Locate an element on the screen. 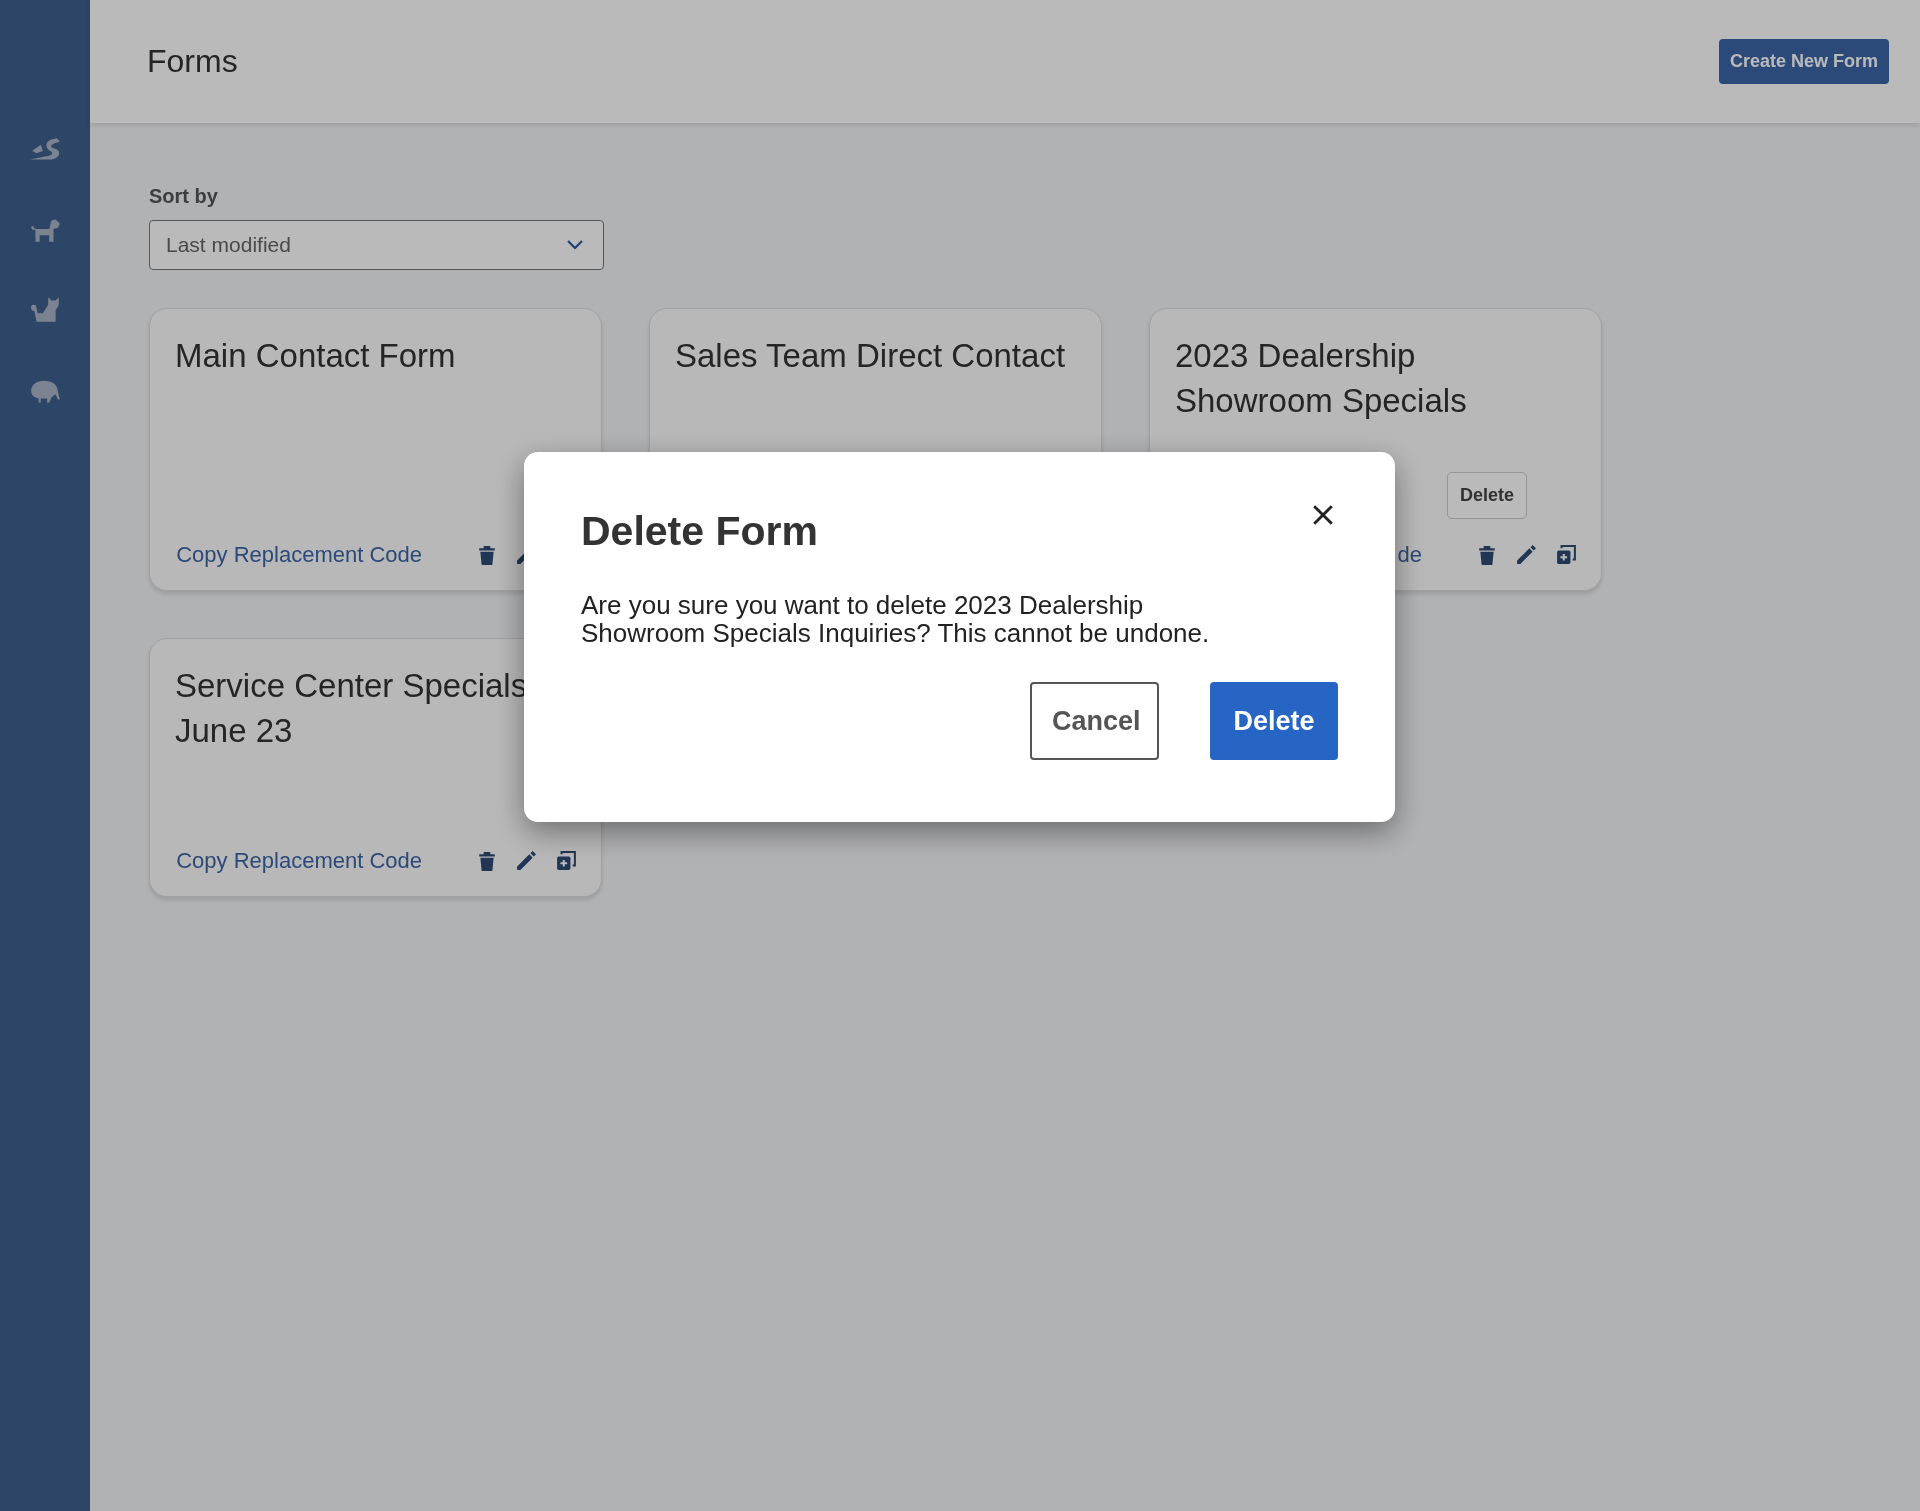  chevron-down-icon is located at coordinates (575, 245).